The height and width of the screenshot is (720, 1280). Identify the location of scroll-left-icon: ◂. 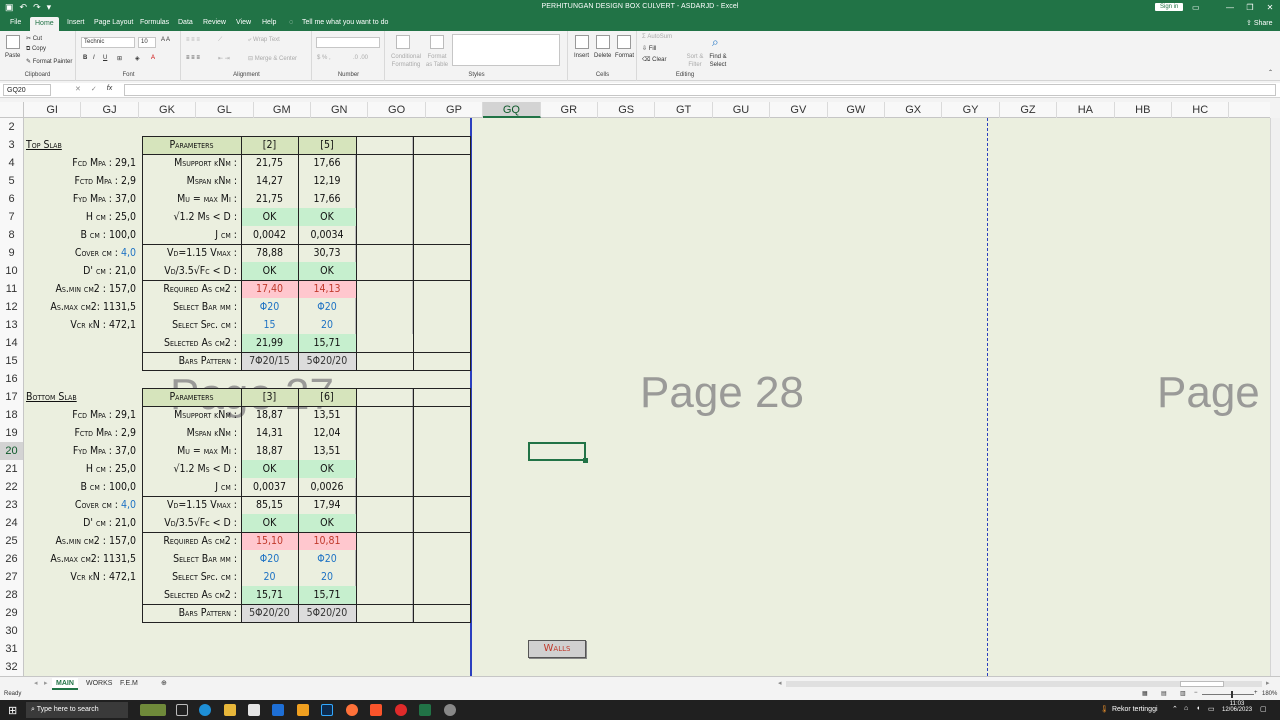
(780, 684).